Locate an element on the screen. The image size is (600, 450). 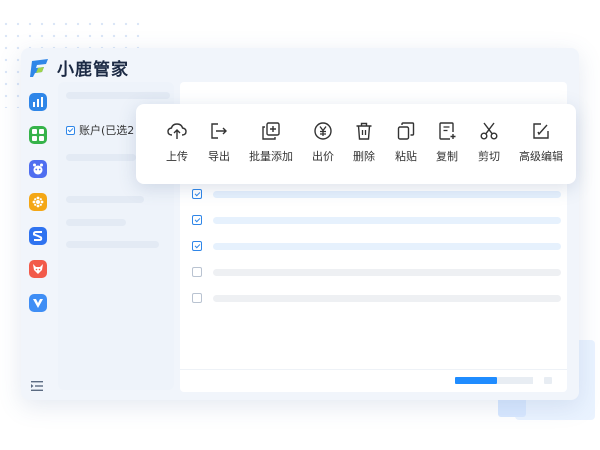
paste-label: 粘贴 is located at coordinates (406, 156).